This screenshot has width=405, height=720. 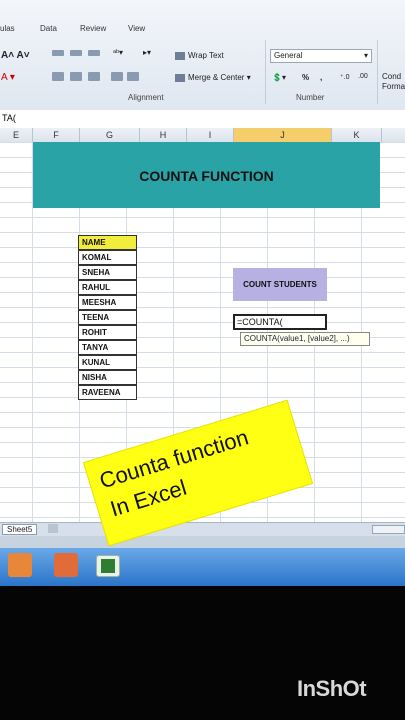 I want to click on currency-button: 💲▾, so click(x=279, y=77).